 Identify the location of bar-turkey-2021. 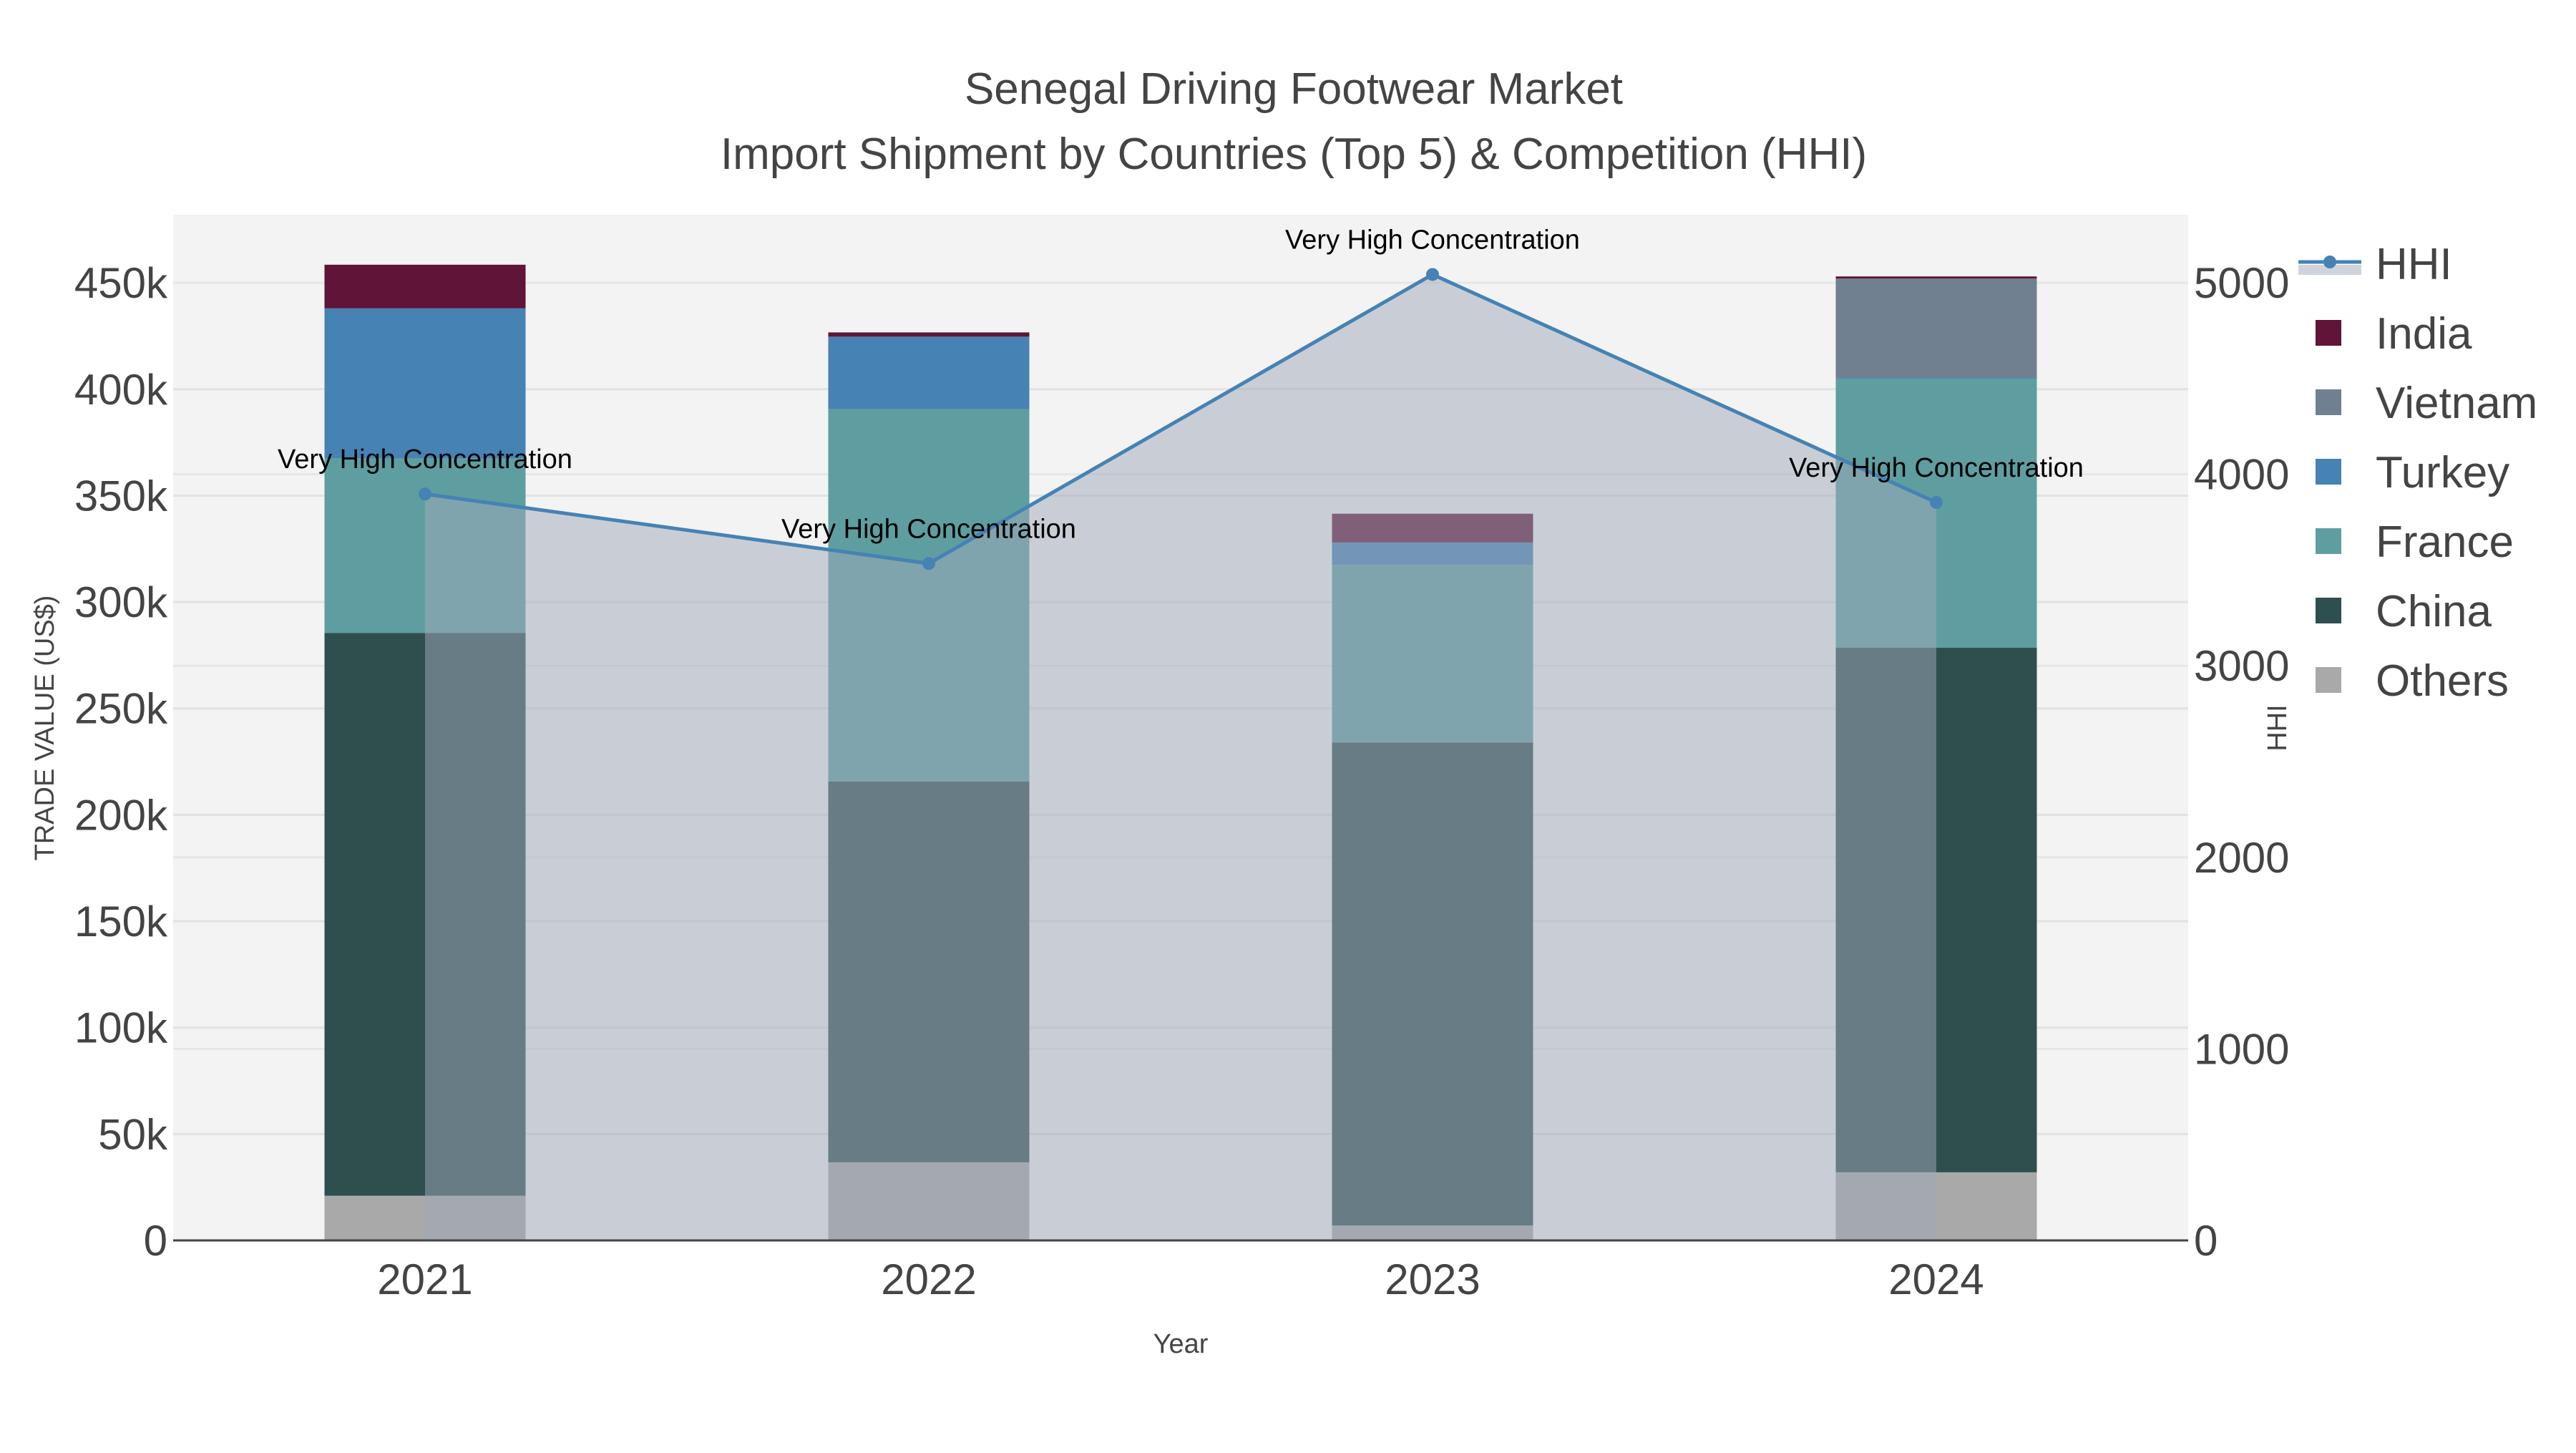
(425, 383).